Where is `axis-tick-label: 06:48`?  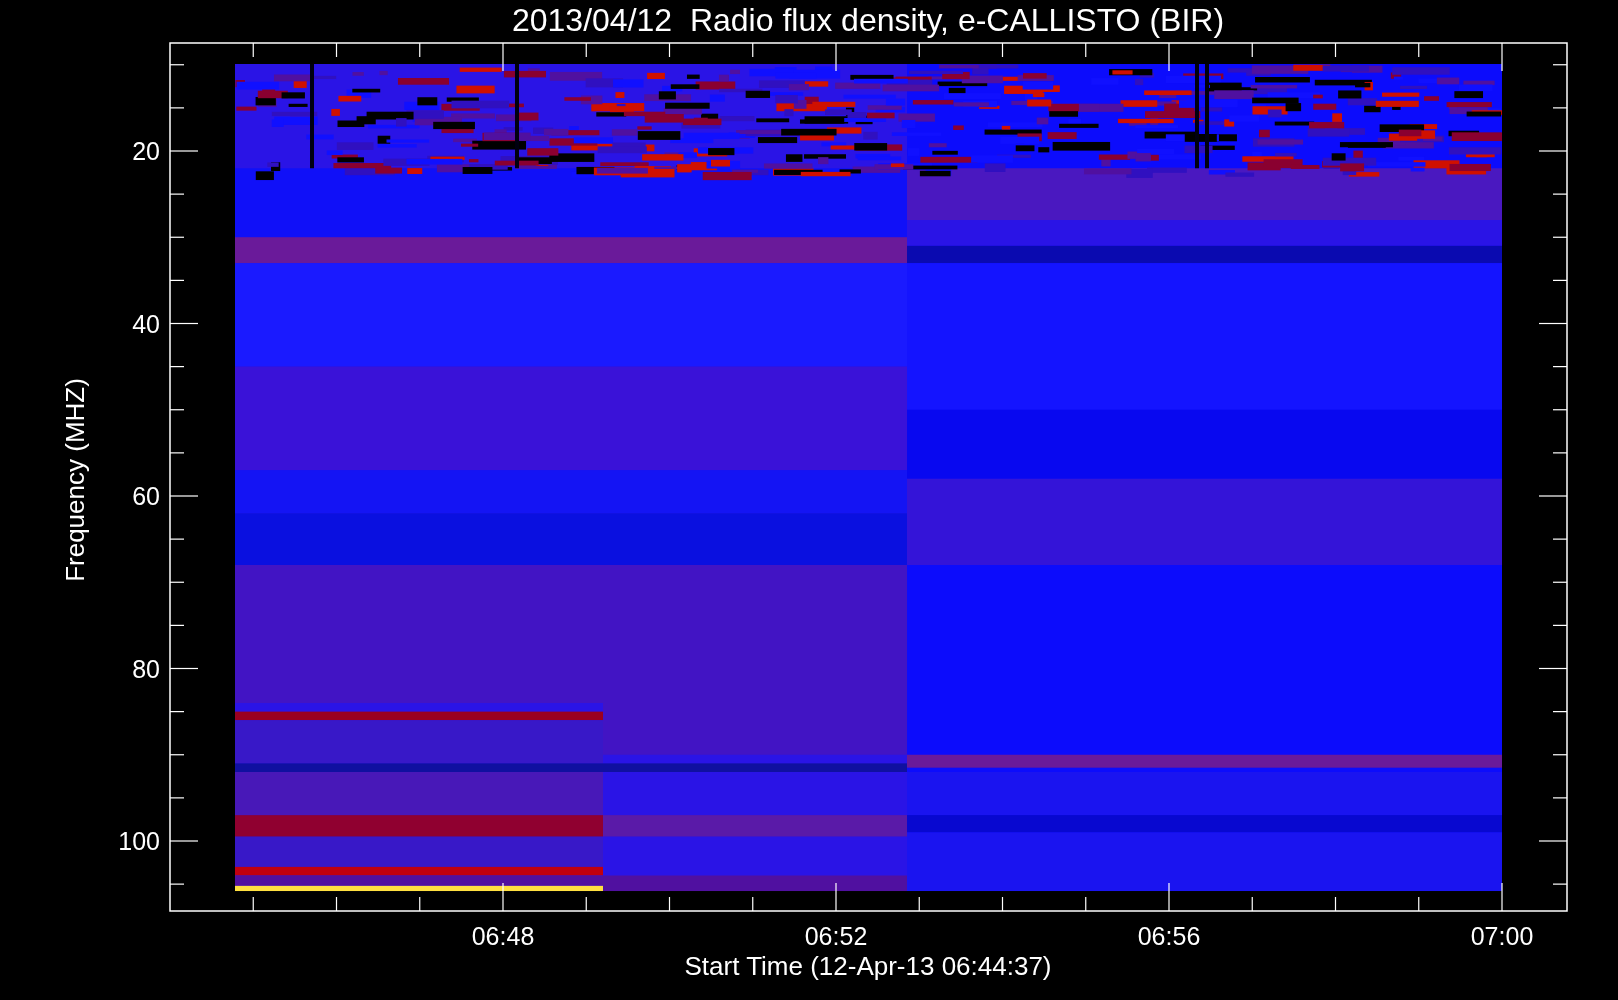 axis-tick-label: 06:48 is located at coordinates (503, 936).